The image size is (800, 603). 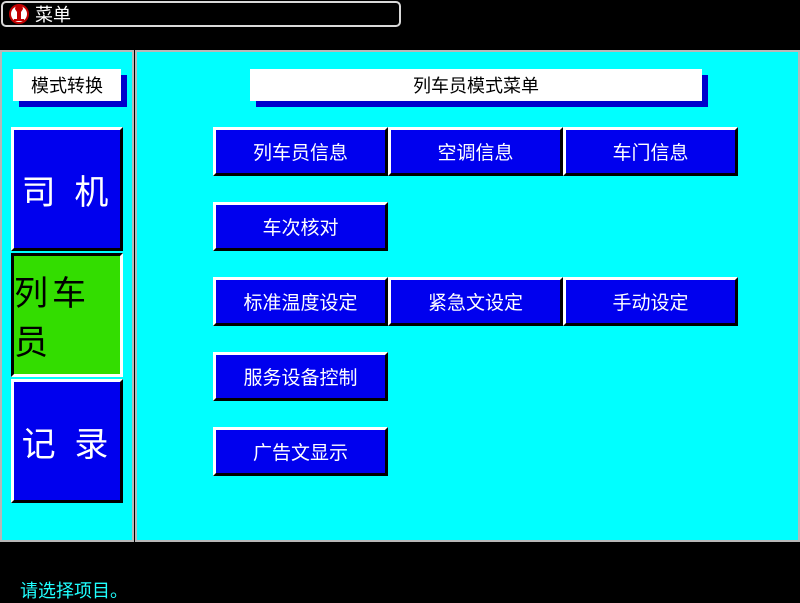 I want to click on title-bar: 菜单, so click(x=201, y=14).